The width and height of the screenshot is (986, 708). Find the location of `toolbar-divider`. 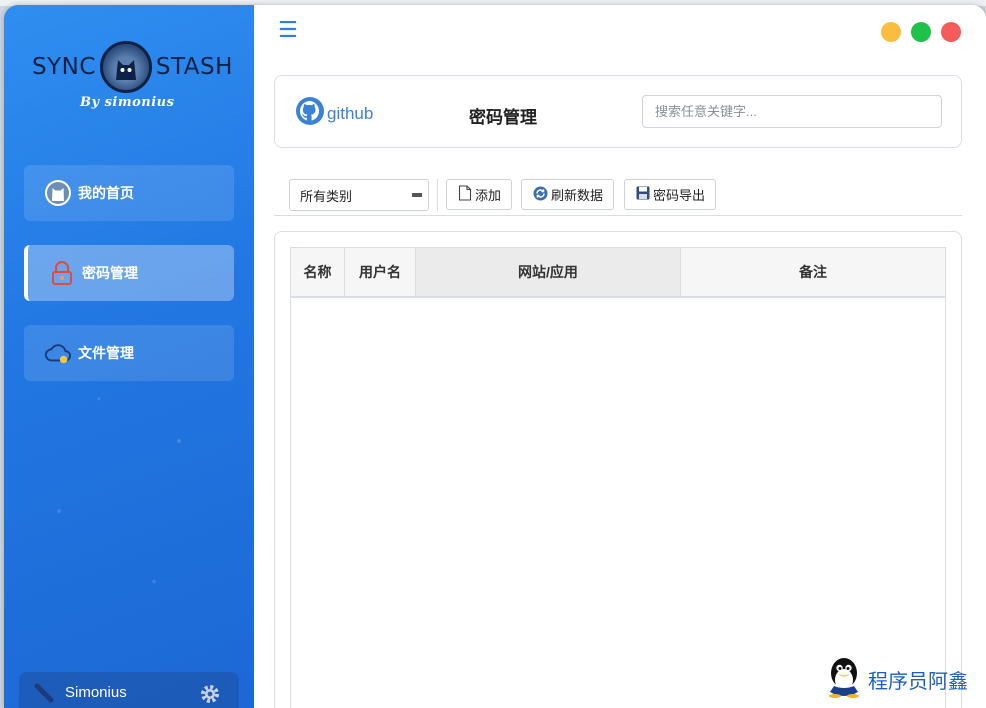

toolbar-divider is located at coordinates (437, 195).